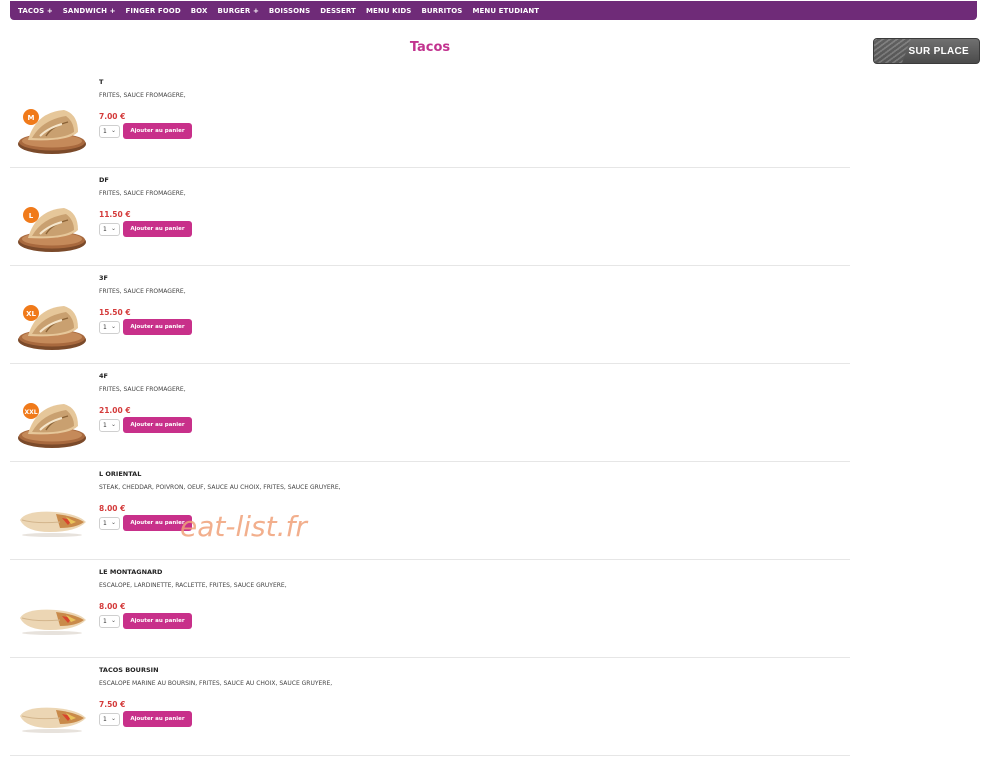 This screenshot has height=760, width=989. I want to click on sur-place-label: SUR PLACE, so click(938, 51).